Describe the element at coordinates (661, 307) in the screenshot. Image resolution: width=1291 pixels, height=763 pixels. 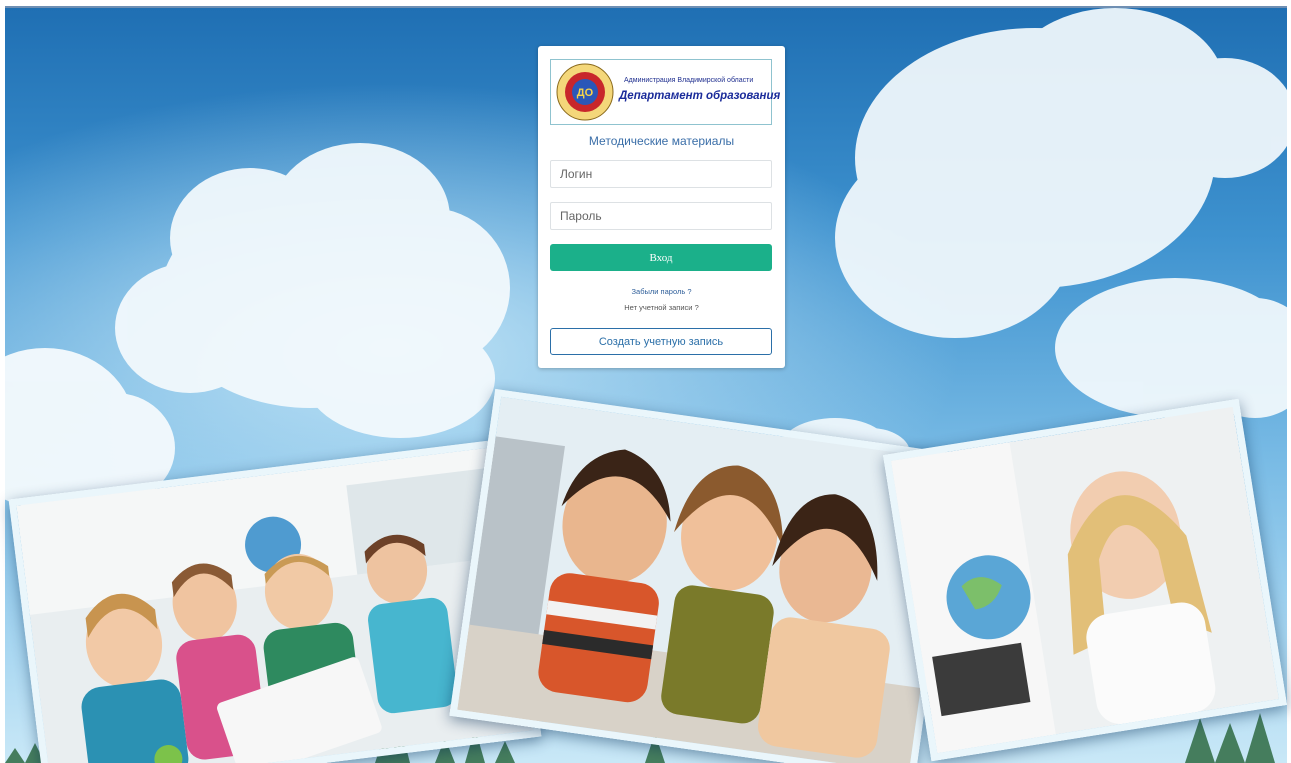
I see `no-account-text: Нет учетной записи ?` at that location.